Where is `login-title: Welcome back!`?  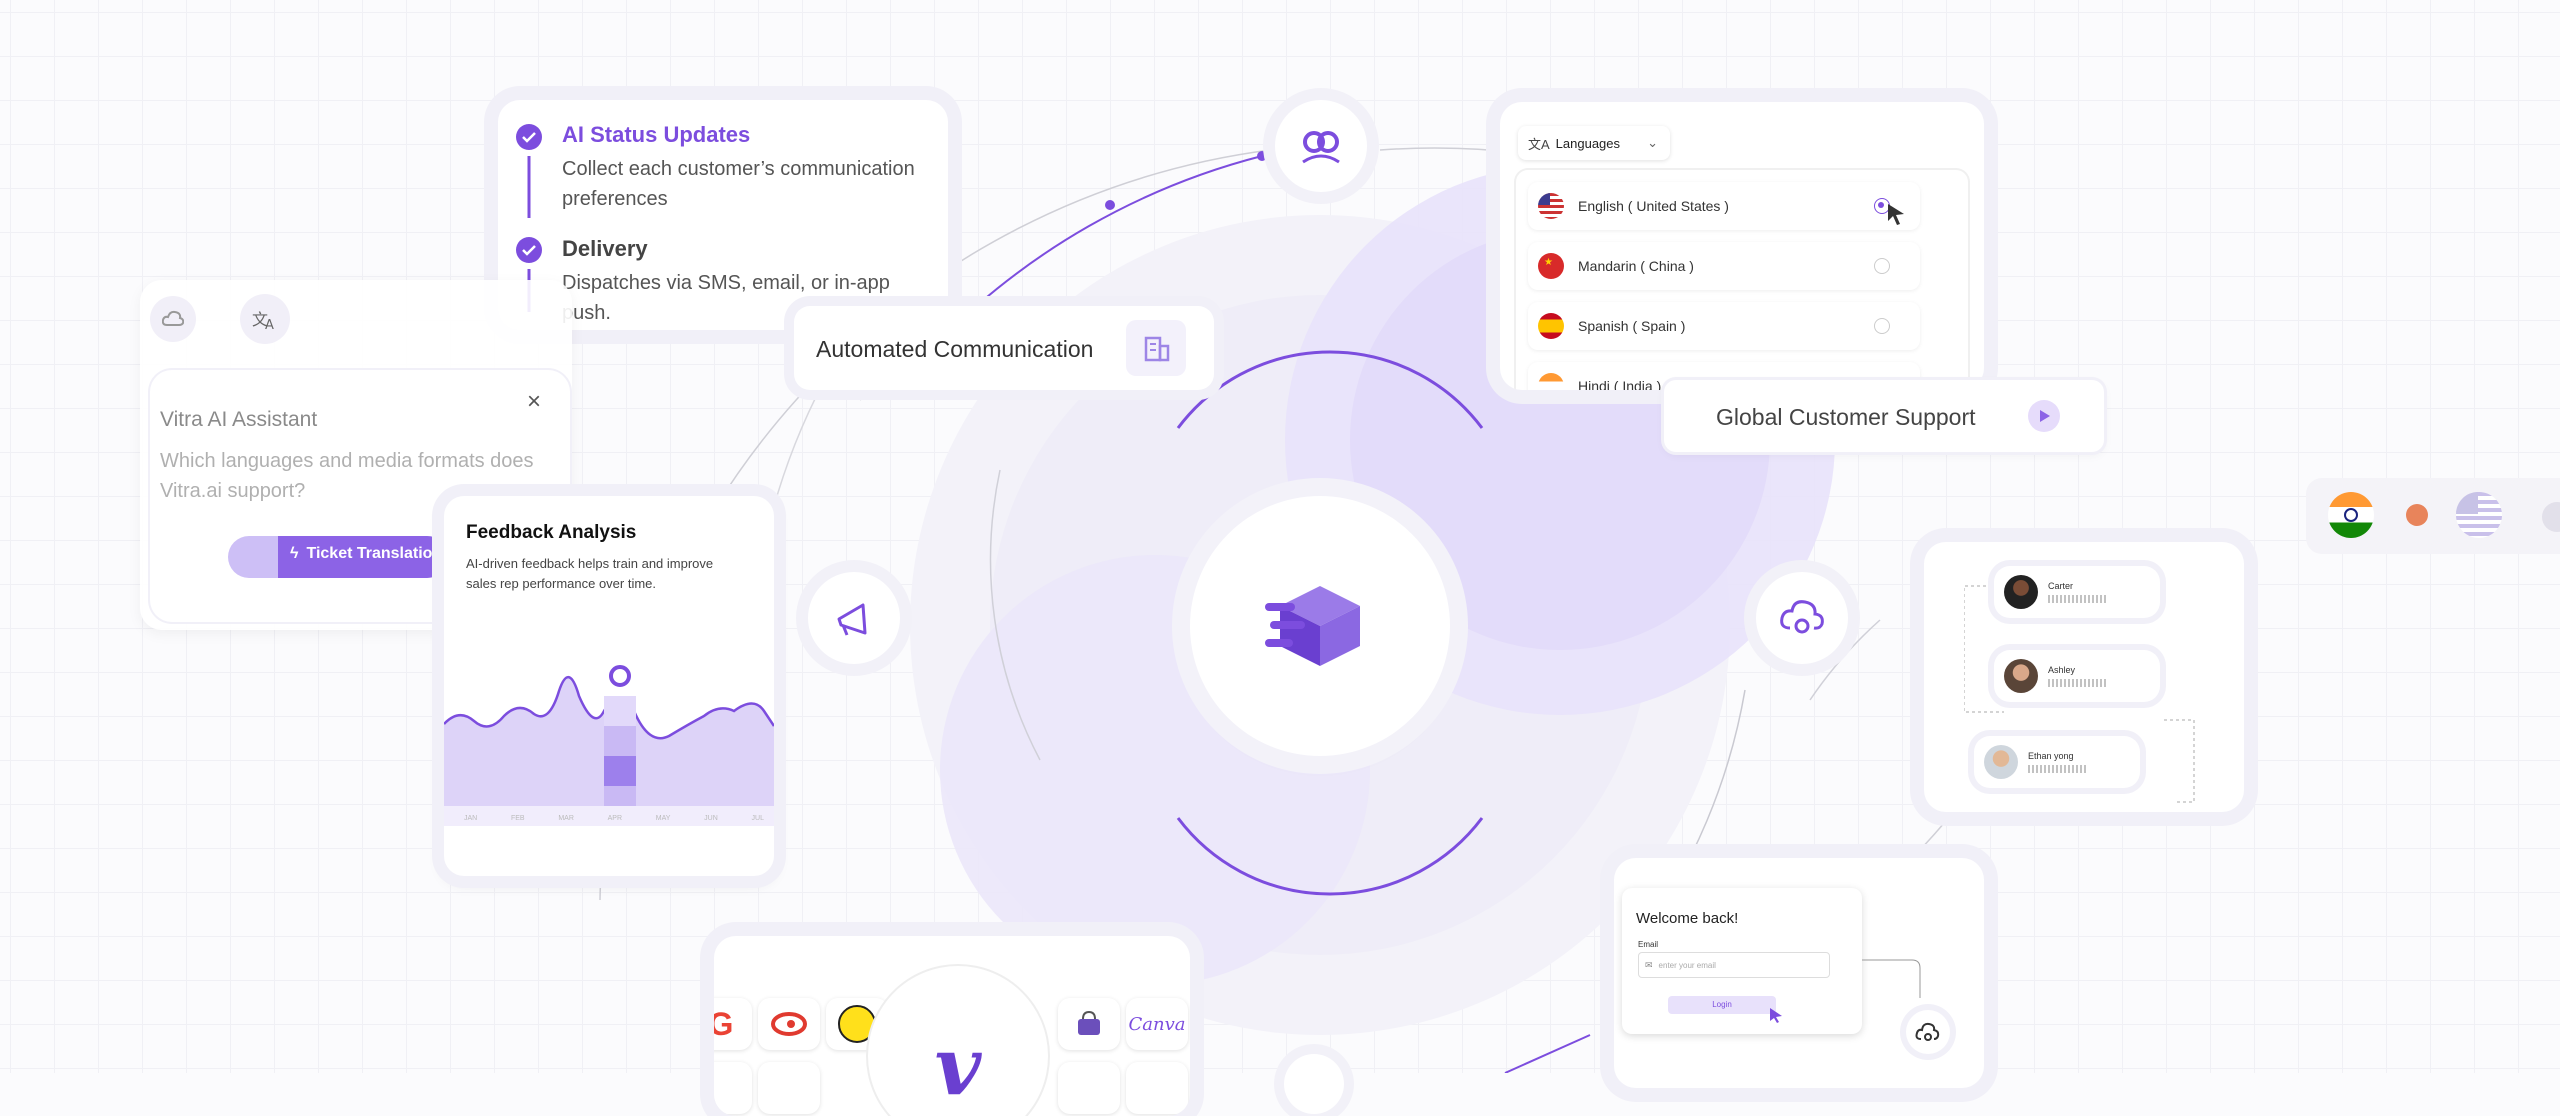
login-title: Welcome back! is located at coordinates (1687, 918).